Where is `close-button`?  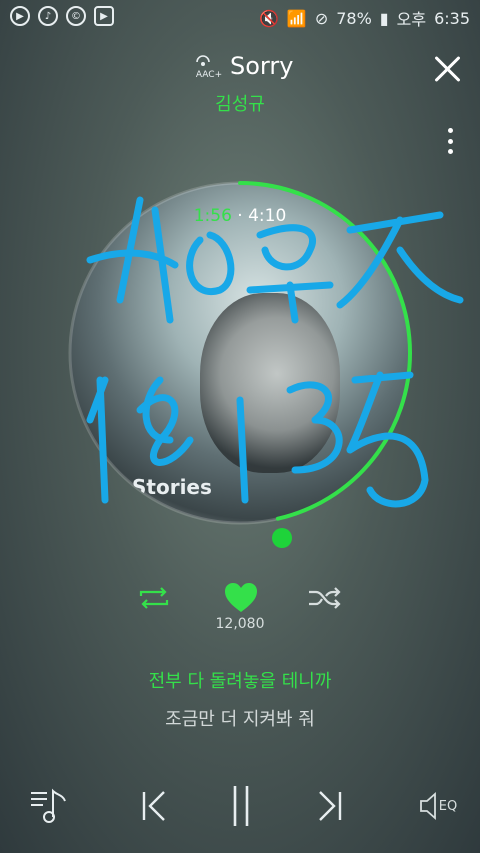
close-button is located at coordinates (447, 69).